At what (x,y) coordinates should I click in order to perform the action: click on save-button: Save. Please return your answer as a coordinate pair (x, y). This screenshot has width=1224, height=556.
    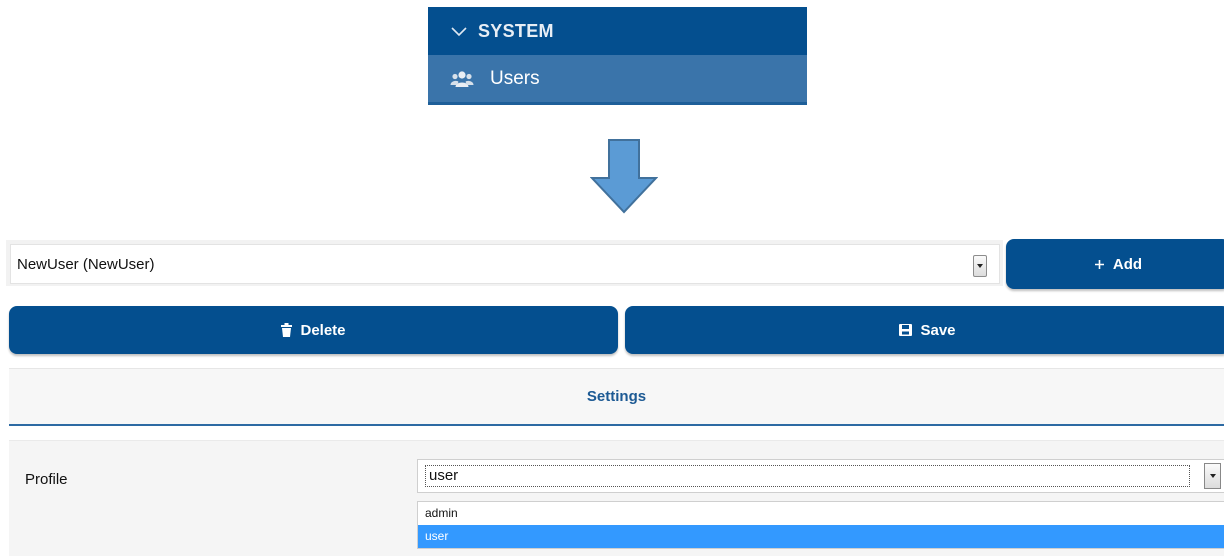
    Looking at the image, I should click on (924, 330).